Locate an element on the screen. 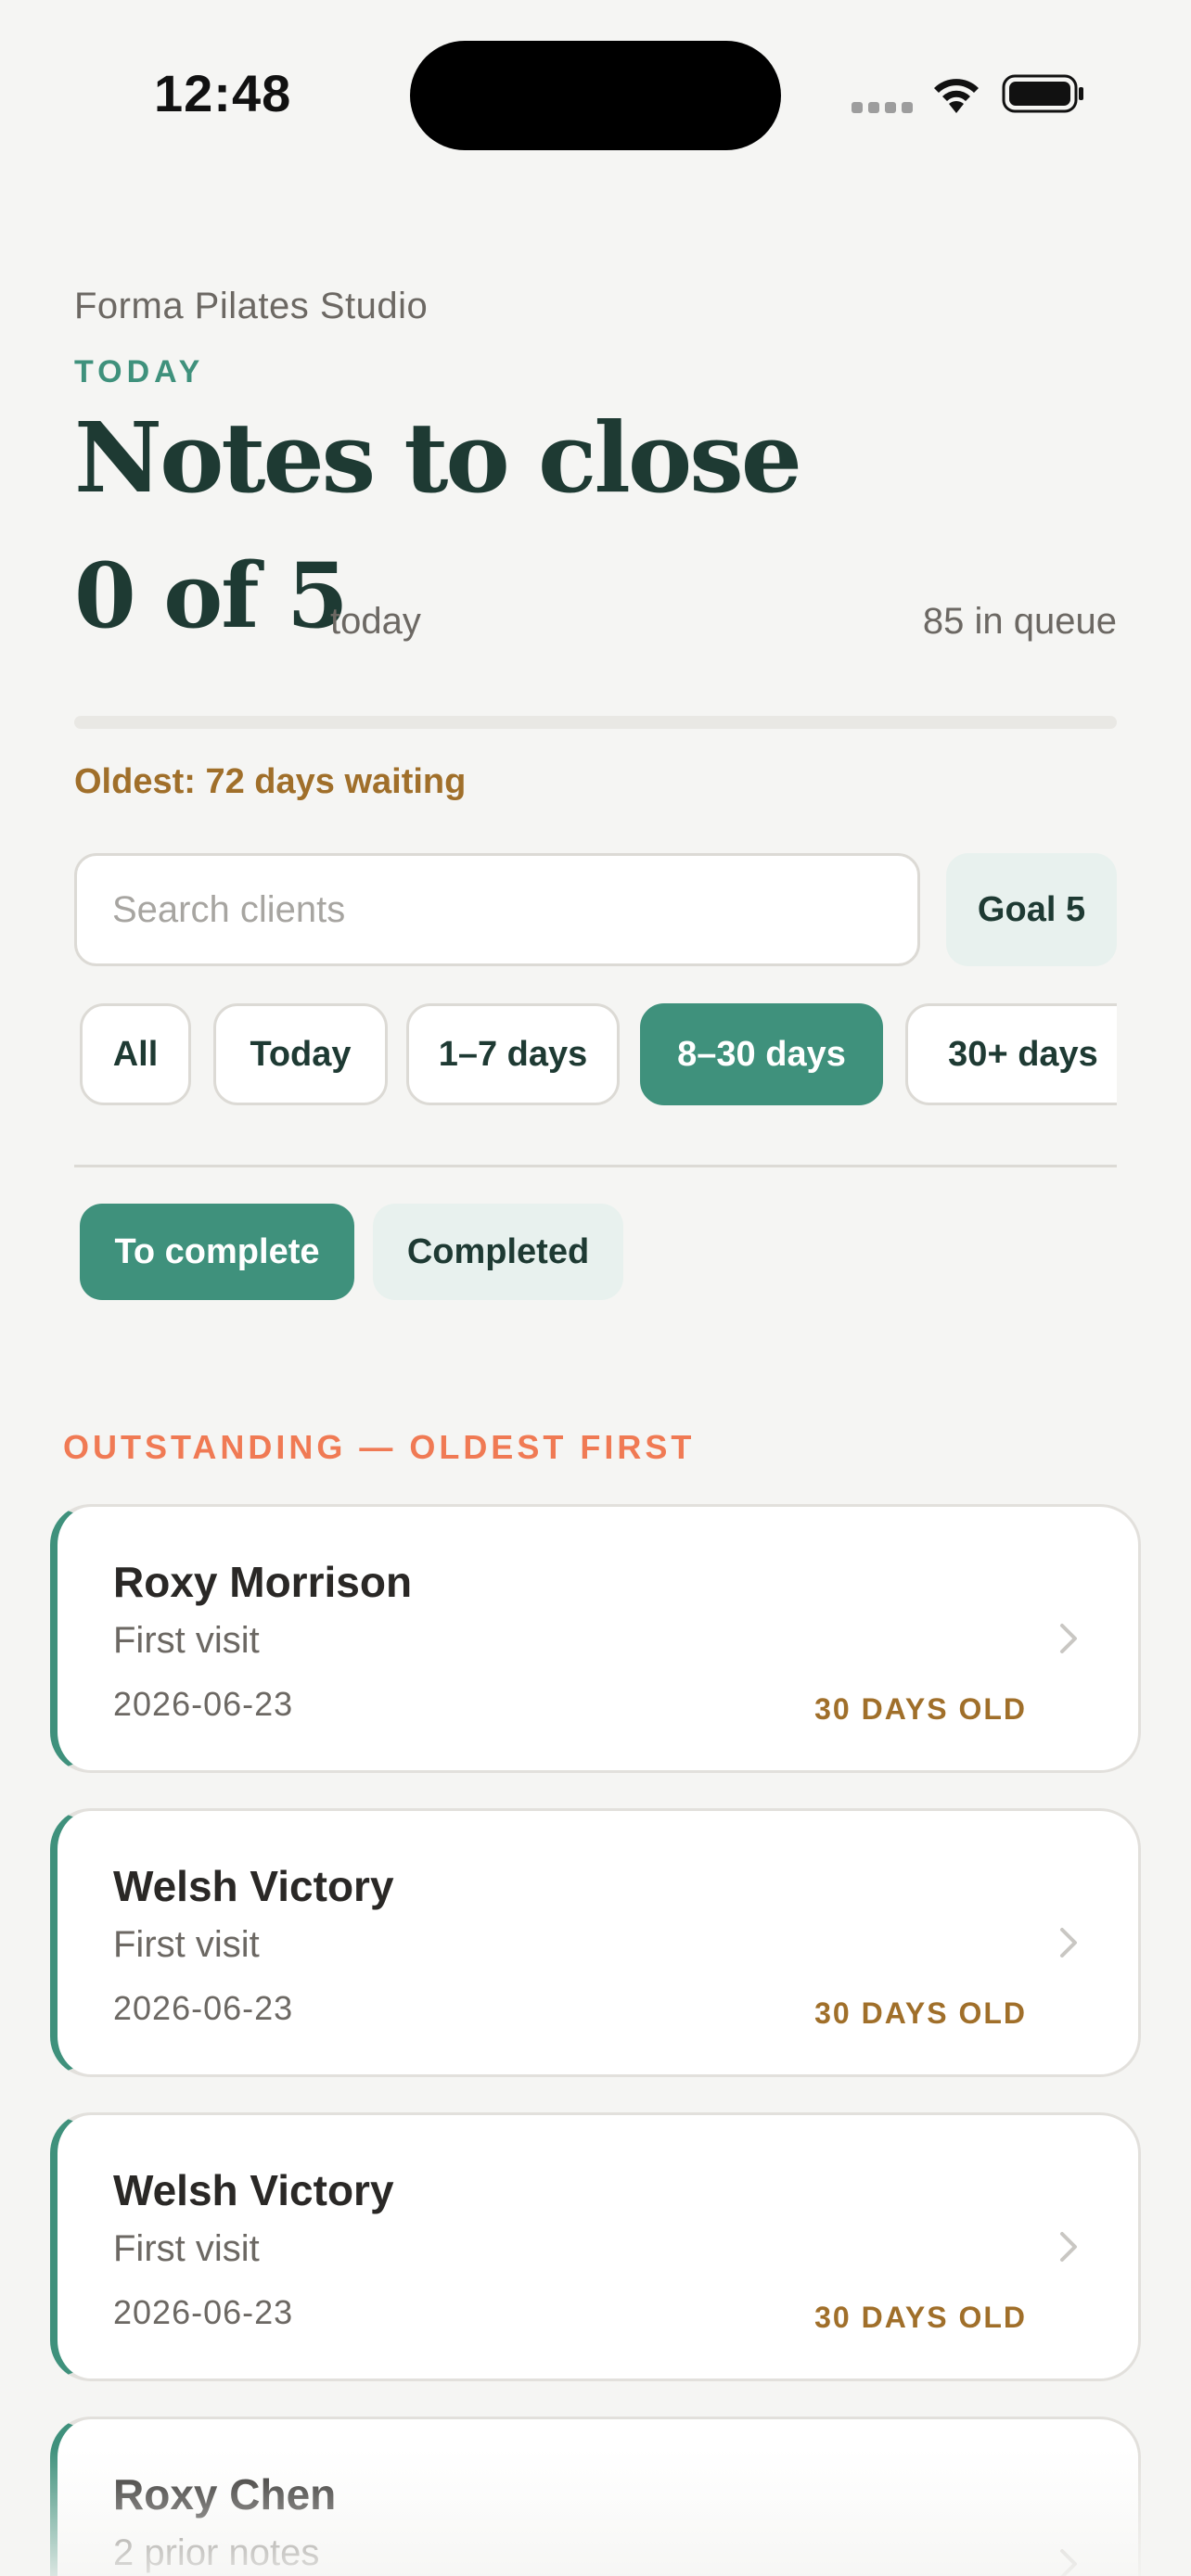  progress-bar is located at coordinates (595, 722).